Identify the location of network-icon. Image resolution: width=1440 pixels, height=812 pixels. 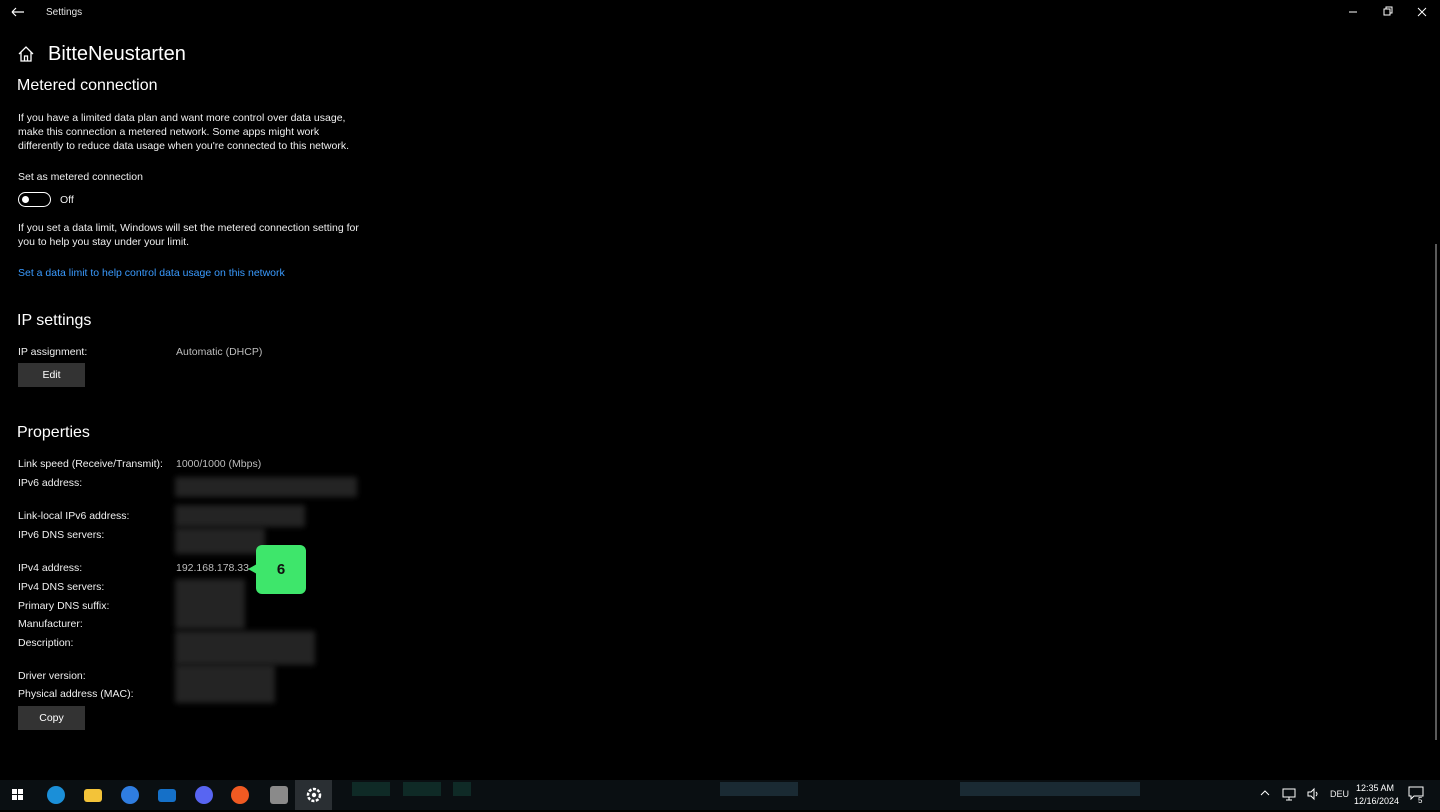
(1289, 794).